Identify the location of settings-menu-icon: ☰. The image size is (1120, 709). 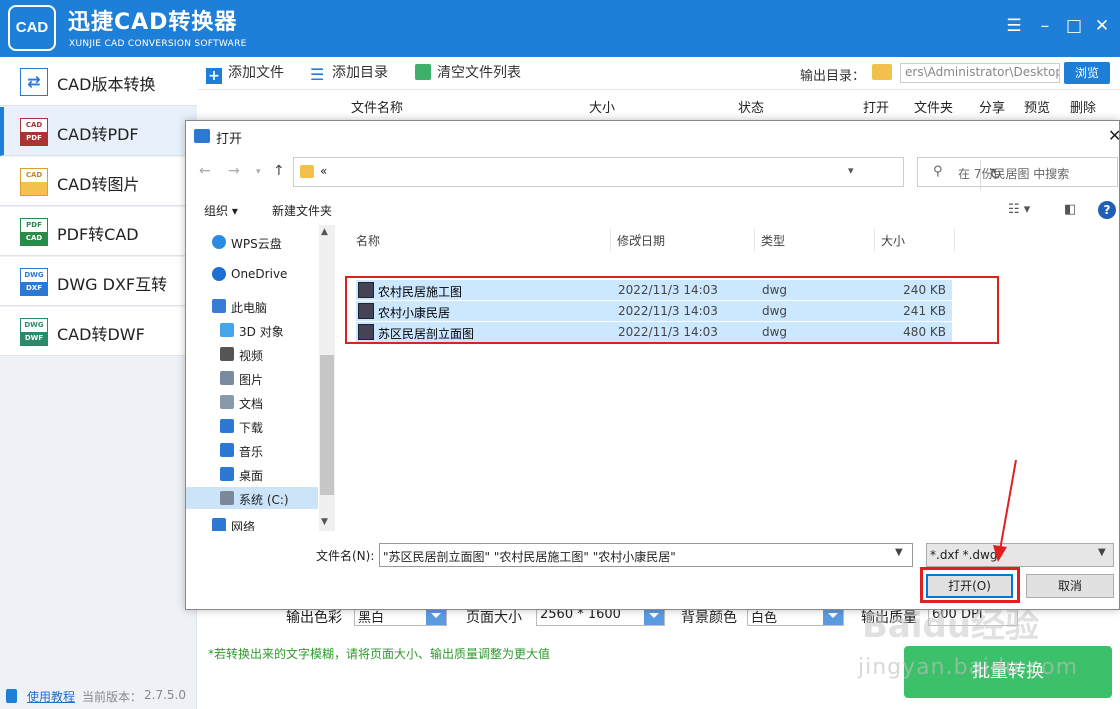
(1014, 26).